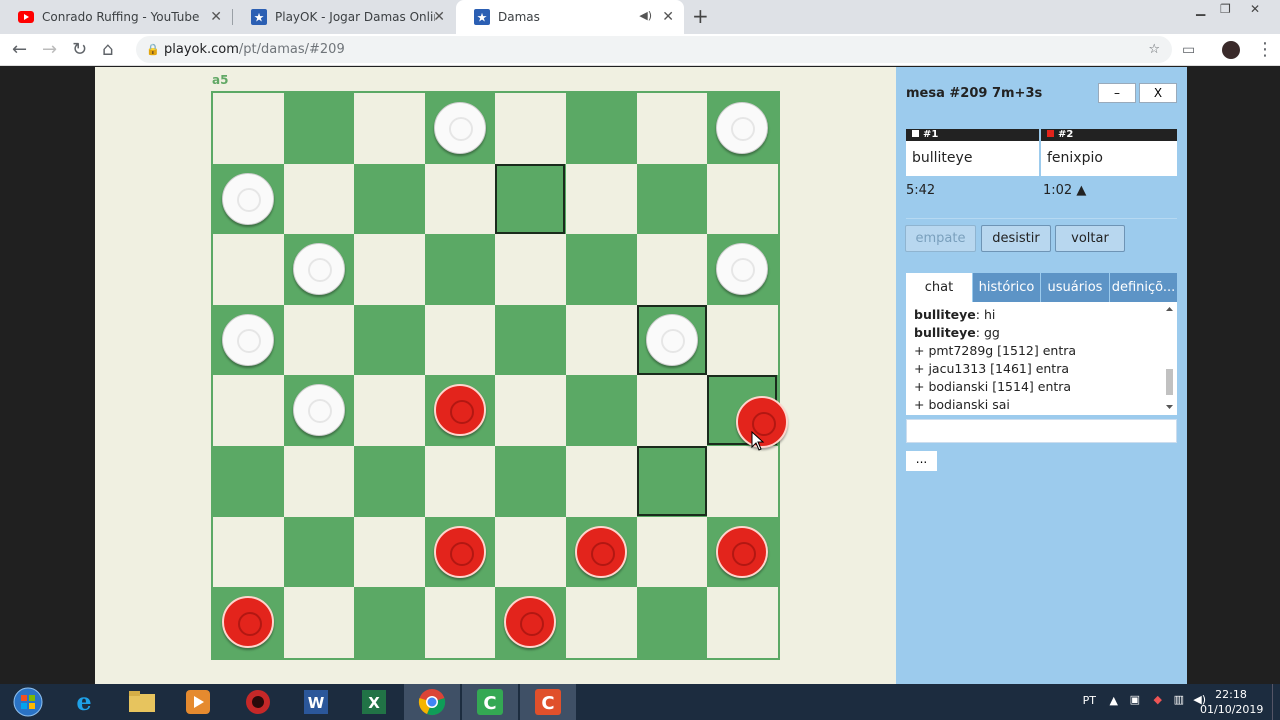 Image resolution: width=1280 pixels, height=720 pixels. Describe the element at coordinates (1089, 700) in the screenshot. I see `language-indicator: PT` at that location.